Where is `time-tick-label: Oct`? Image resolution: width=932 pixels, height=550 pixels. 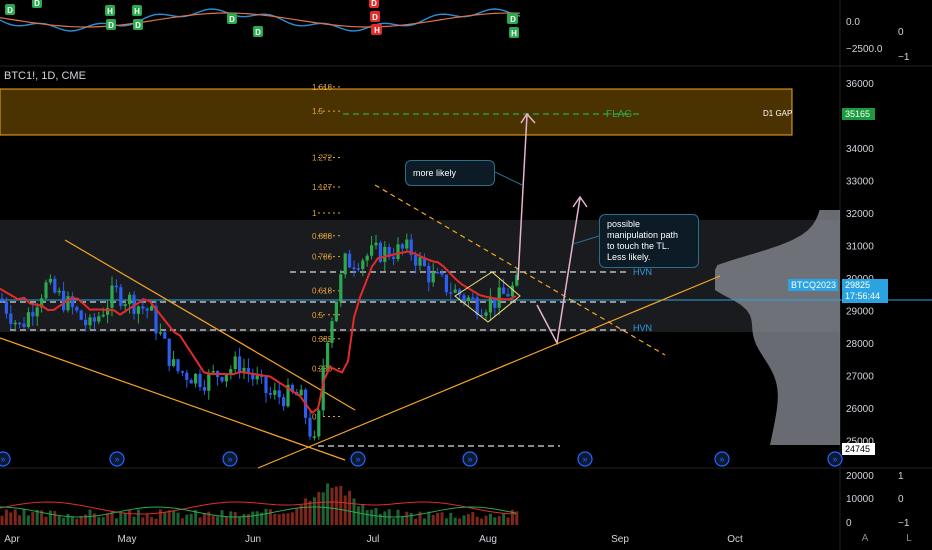 time-tick-label: Oct is located at coordinates (735, 539).